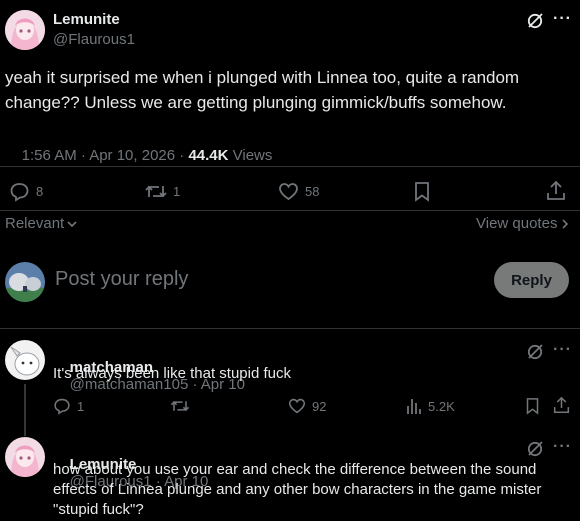 This screenshot has width=580, height=521. I want to click on repost-button, so click(183, 406).